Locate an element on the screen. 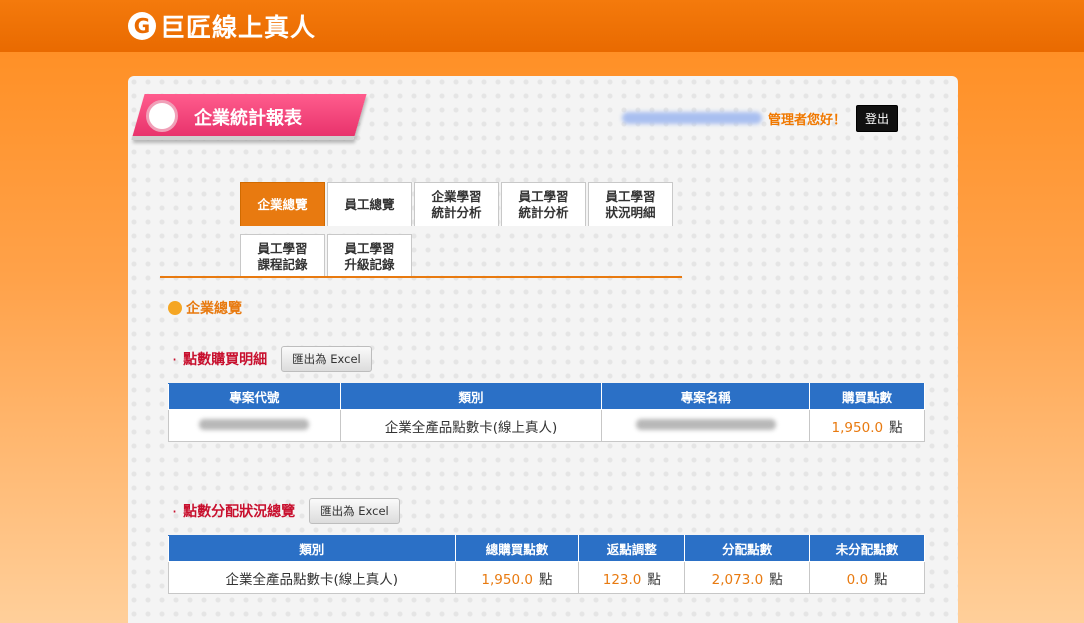 The image size is (1084, 623). distribution-export-excel-button: 匯出為 Excel is located at coordinates (354, 511).